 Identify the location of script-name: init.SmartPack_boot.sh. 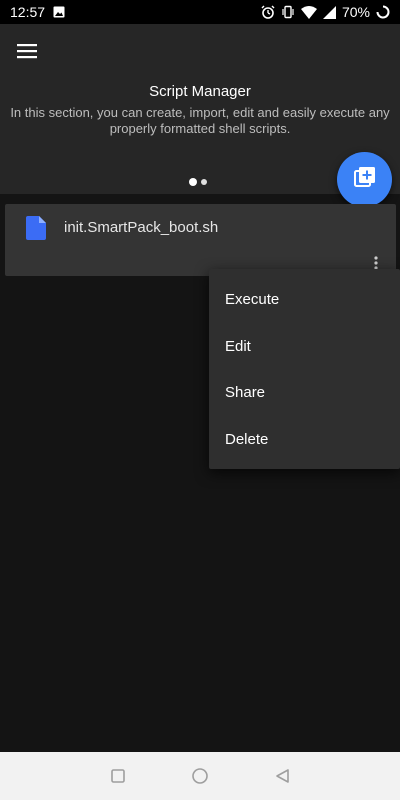
(141, 227).